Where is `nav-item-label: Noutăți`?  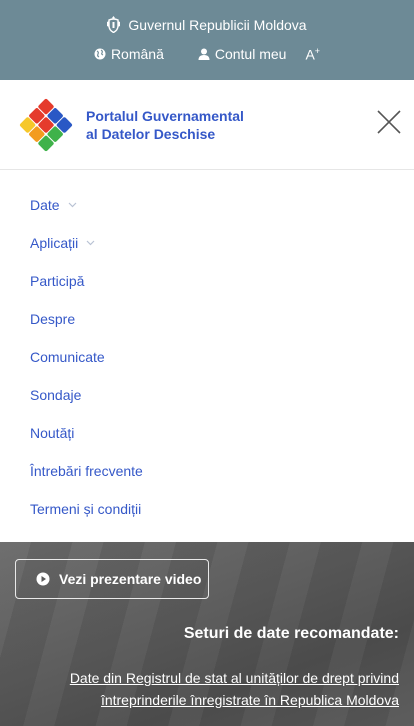 nav-item-label: Noutăți is located at coordinates (52, 433).